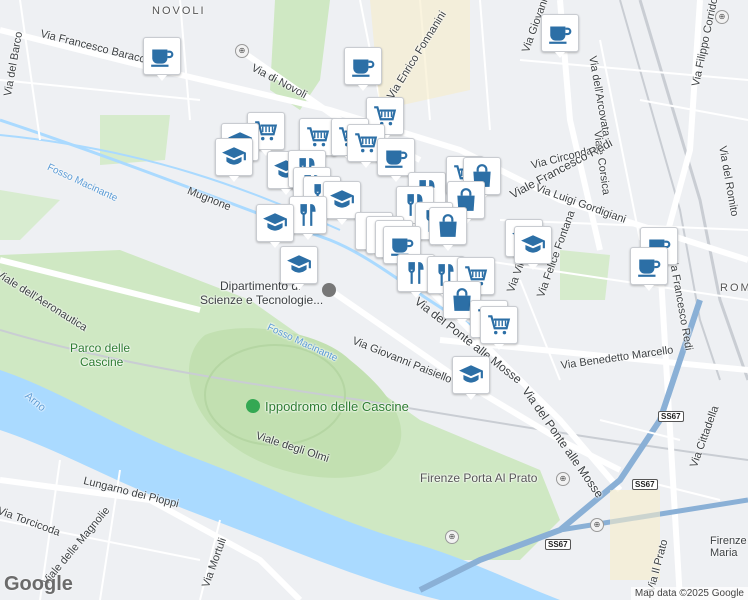 This screenshot has height=600, width=748. I want to click on map-attribution: Map data ©2025 Google, so click(689, 593).